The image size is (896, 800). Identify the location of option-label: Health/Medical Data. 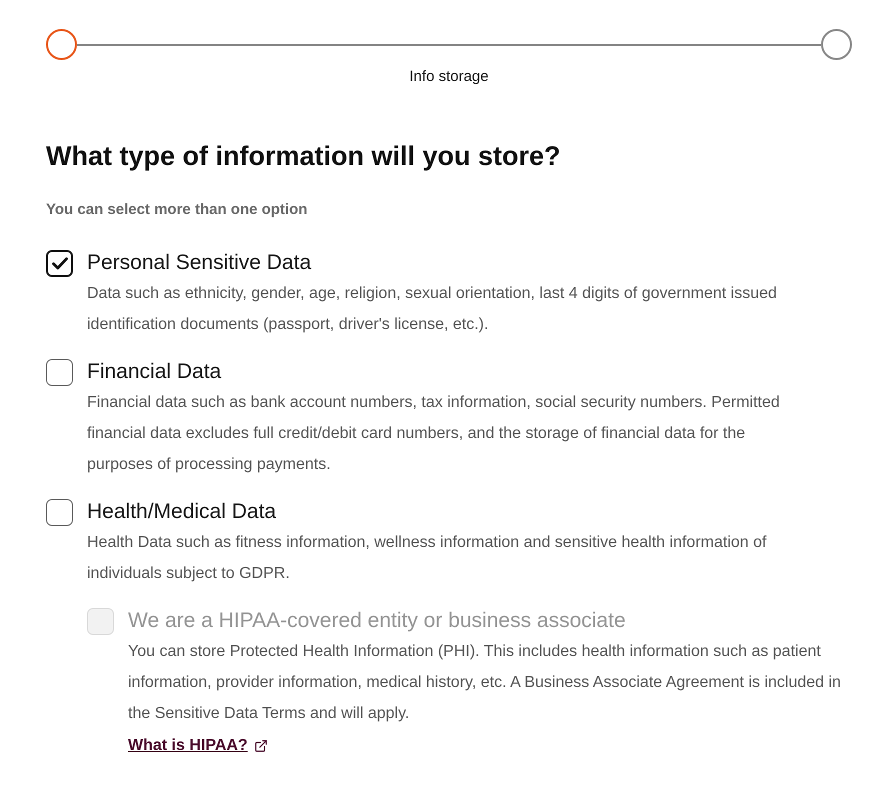
(181, 512).